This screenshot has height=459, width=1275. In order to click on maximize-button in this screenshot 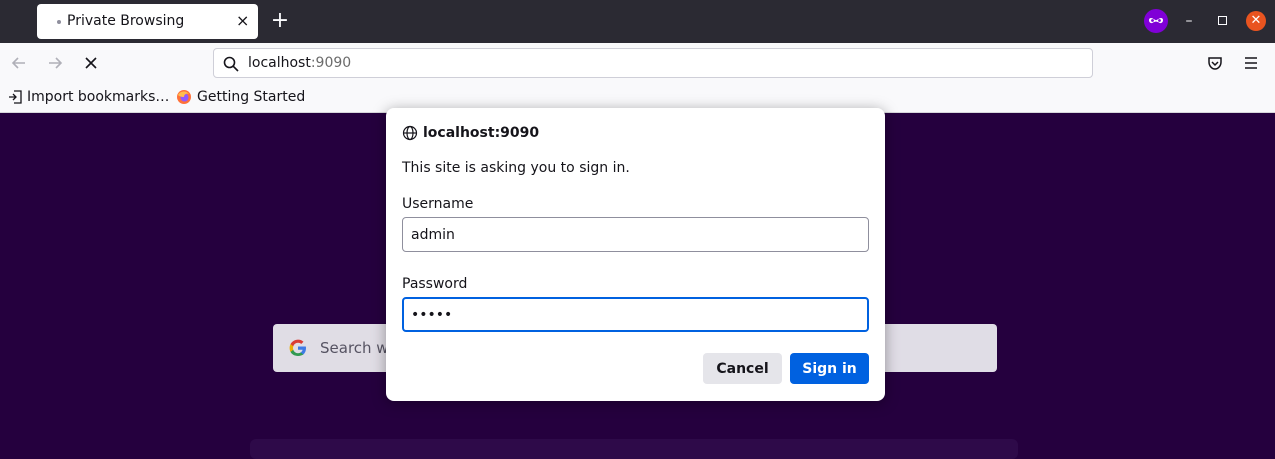, I will do `click(1222, 20)`.